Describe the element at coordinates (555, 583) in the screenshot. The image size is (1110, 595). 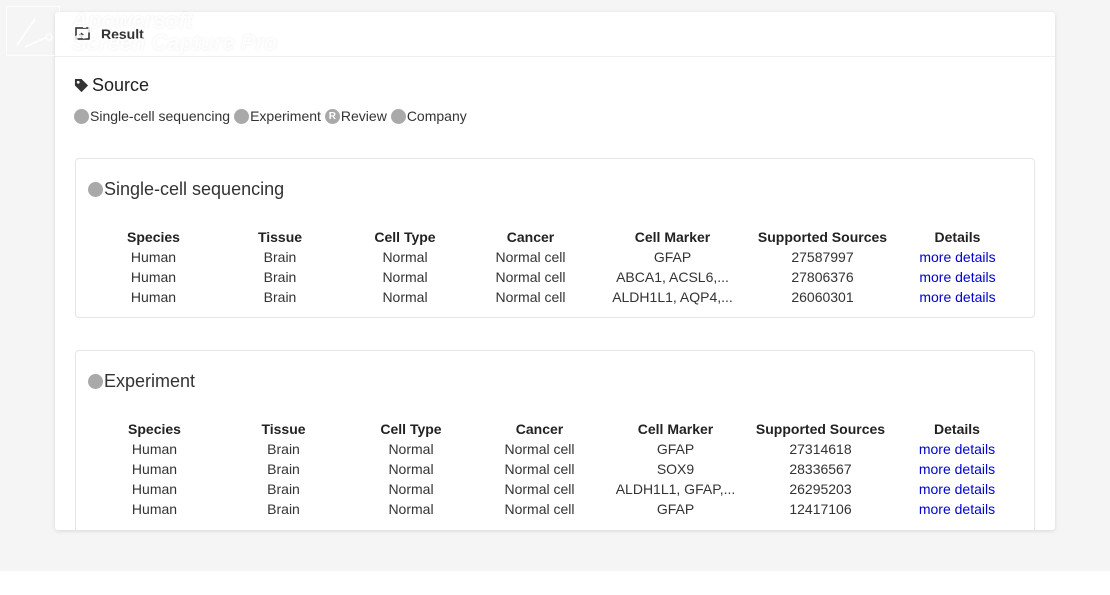
I see `page-footer-area` at that location.